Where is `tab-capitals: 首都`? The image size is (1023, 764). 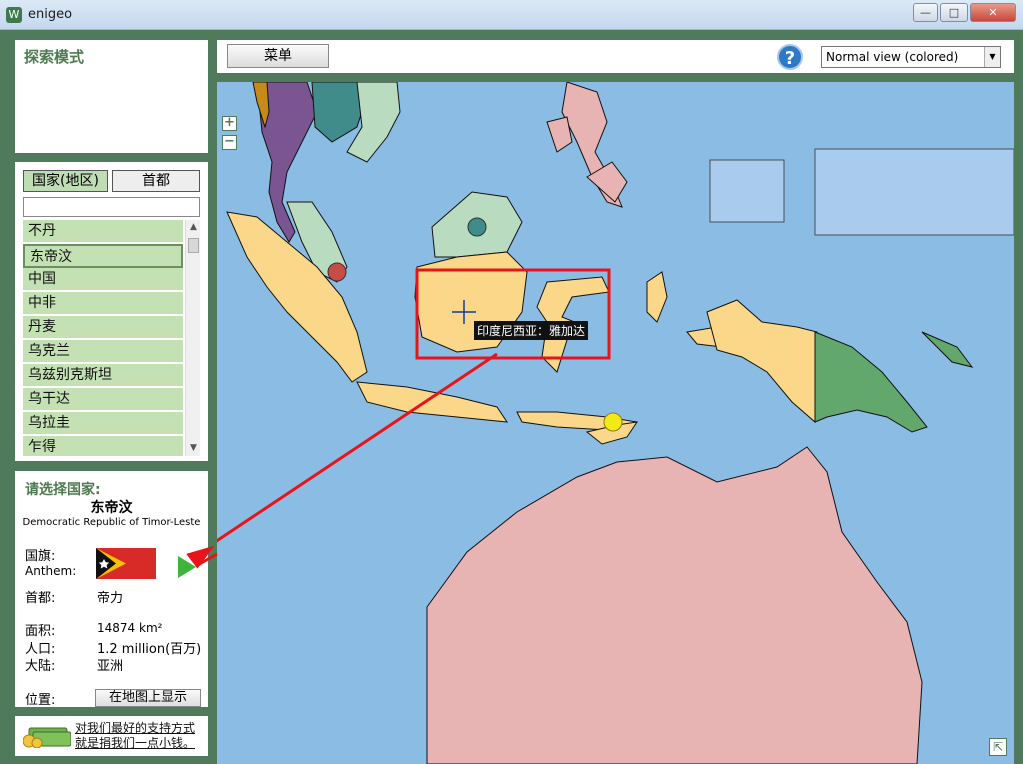
tab-capitals: 首都 is located at coordinates (156, 181).